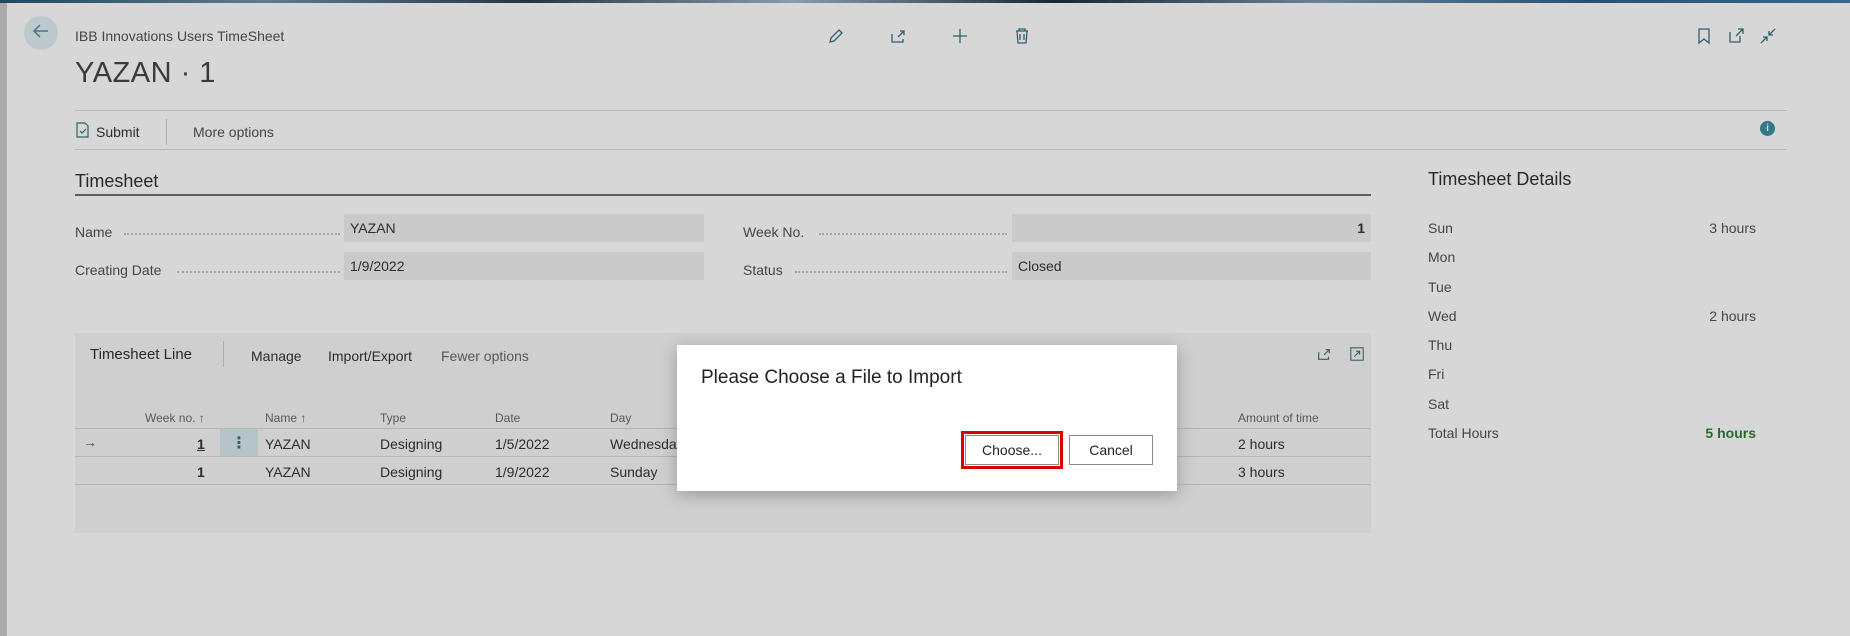 This screenshot has width=1850, height=636. I want to click on choose-button-highlight, so click(1012, 450).